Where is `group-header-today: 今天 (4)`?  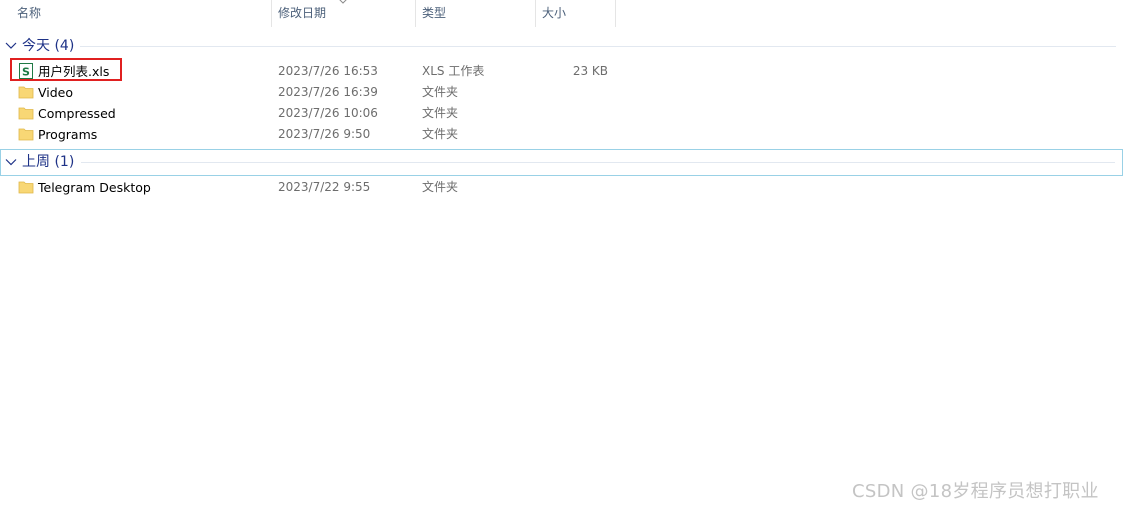
group-header-today: 今天 (4) is located at coordinates (561, 46).